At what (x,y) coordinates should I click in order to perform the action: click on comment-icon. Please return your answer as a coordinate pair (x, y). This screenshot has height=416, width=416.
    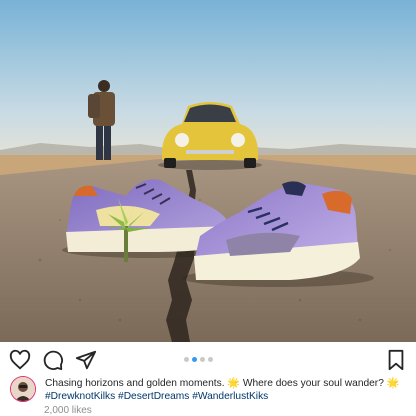
    Looking at the image, I should click on (53, 360).